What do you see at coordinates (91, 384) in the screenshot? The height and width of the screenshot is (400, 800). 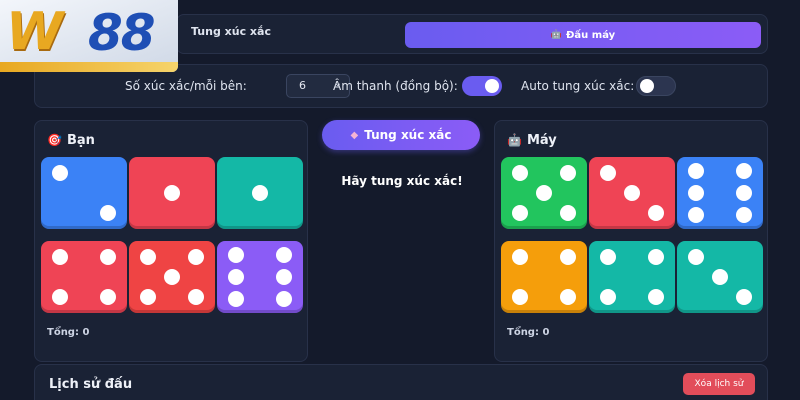 I see `history-title: Lịch sử đấu` at bounding box center [91, 384].